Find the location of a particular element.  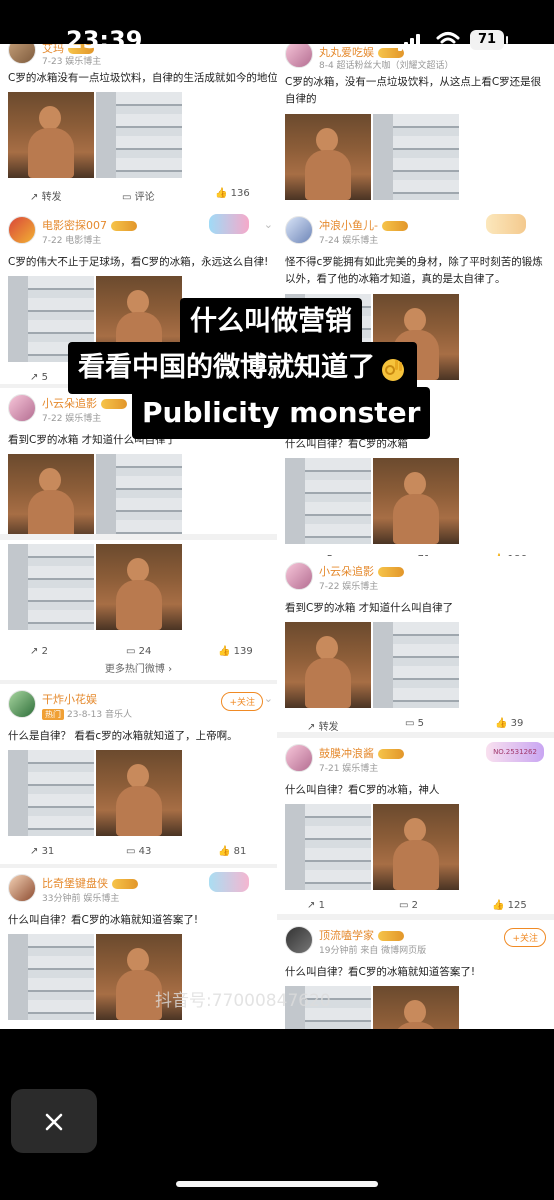

like-button: 👍 136 is located at coordinates (232, 193).